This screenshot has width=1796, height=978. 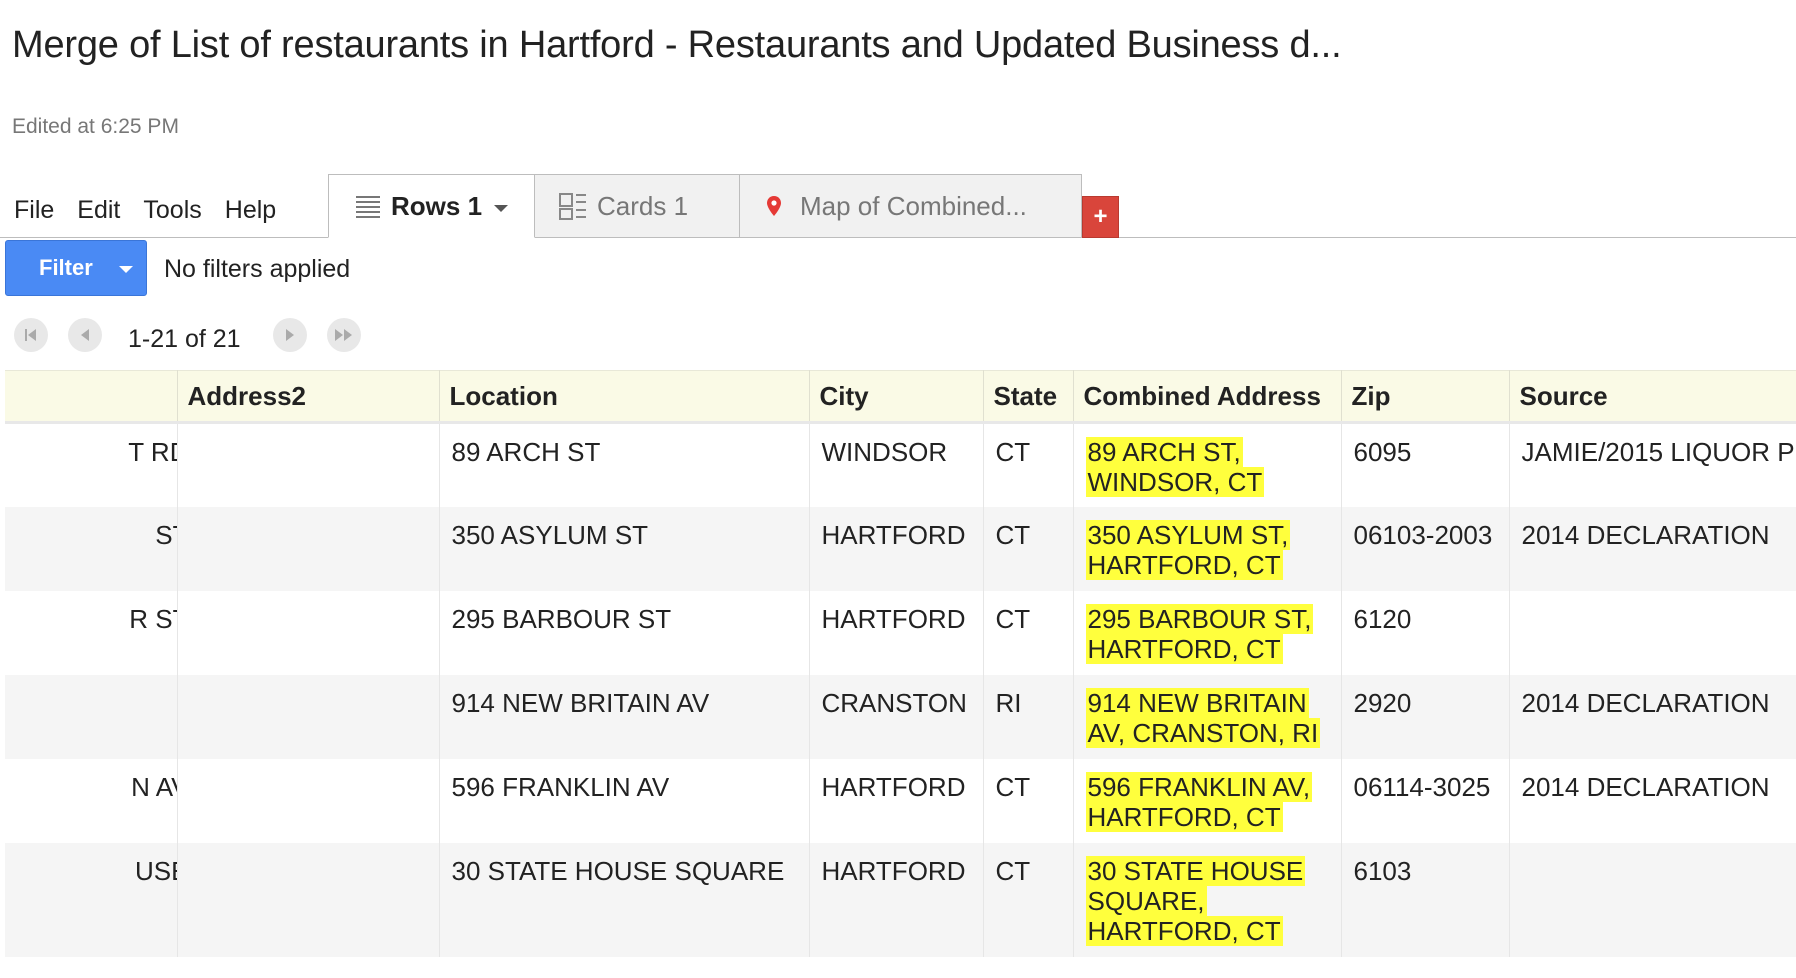 I want to click on cell-address: T RD, so click(x=91, y=464).